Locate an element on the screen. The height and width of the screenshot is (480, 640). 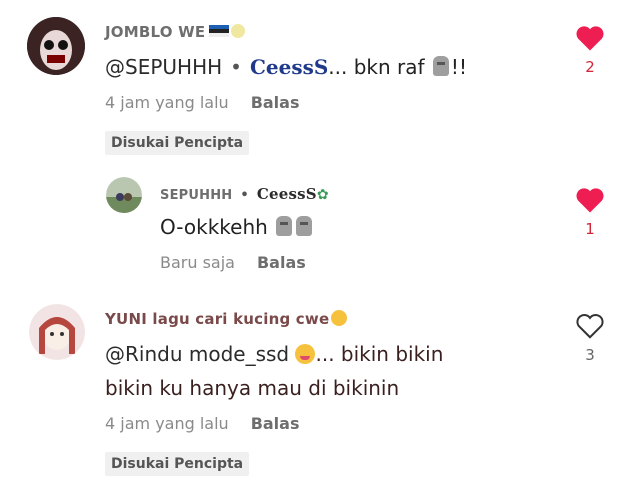
like-count: 2 is located at coordinates (590, 67).